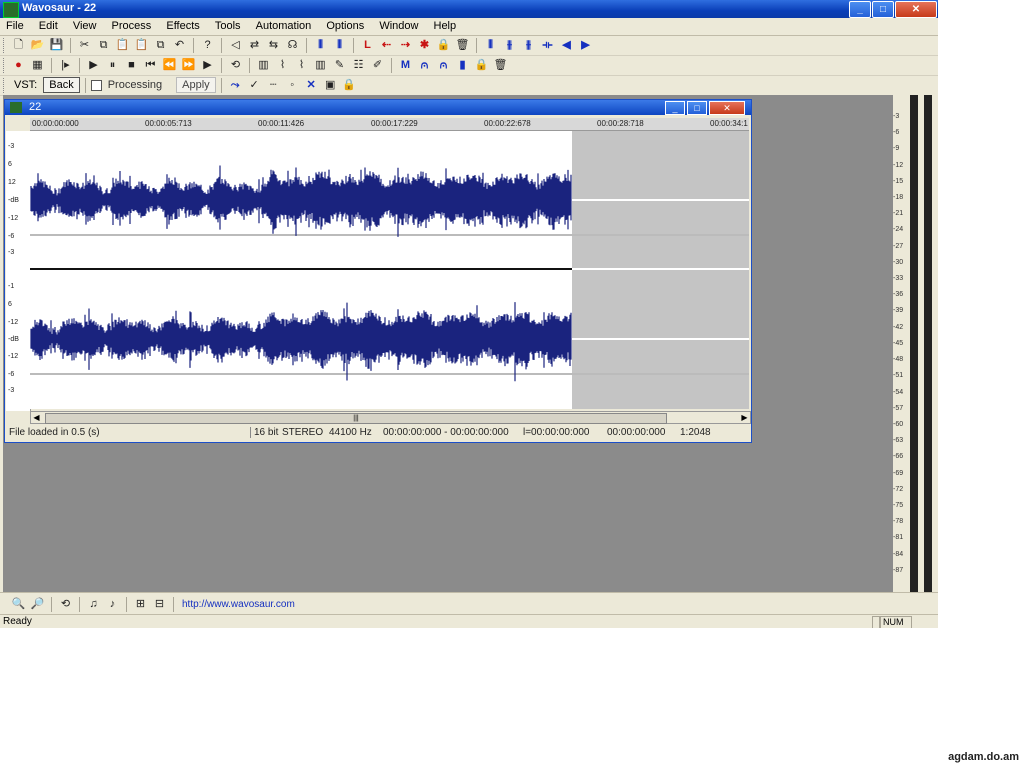 This screenshot has width=1024, height=768. What do you see at coordinates (345, 25) in the screenshot?
I see `menu-options: Options` at bounding box center [345, 25].